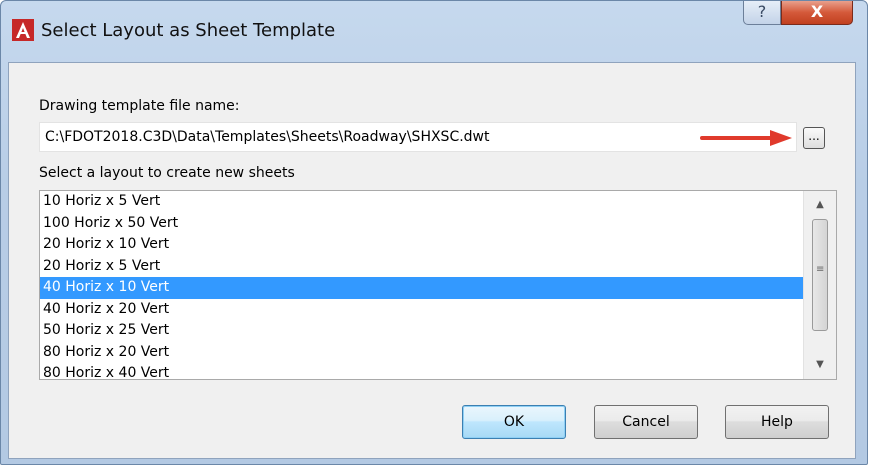 This screenshot has width=871, height=469. What do you see at coordinates (820, 269) in the screenshot?
I see `grip-icon: ≡` at bounding box center [820, 269].